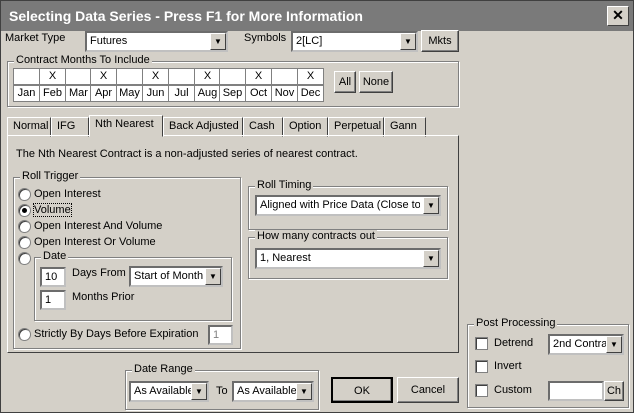  Describe the element at coordinates (356, 127) in the screenshot. I see `tab-perpetual: Perpetual` at that location.